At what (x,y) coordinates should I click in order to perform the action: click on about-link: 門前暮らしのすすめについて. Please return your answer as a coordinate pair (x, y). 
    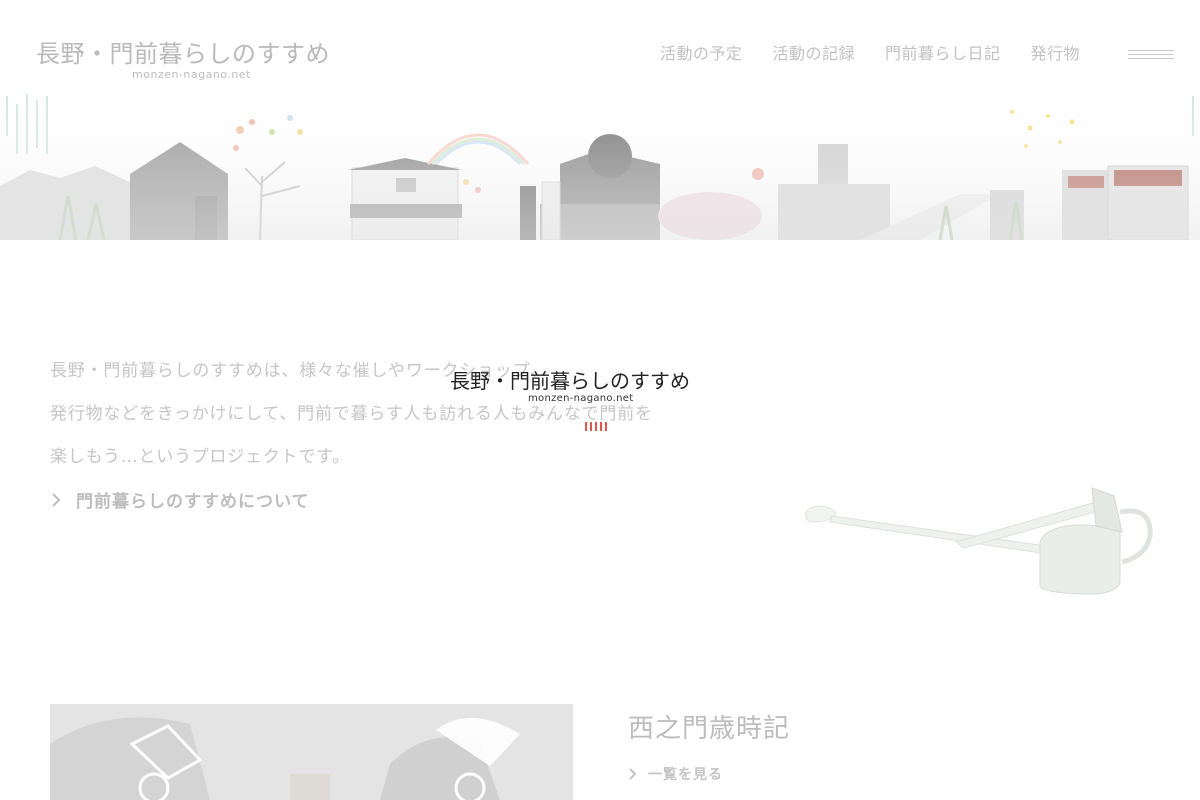
    Looking at the image, I should click on (180, 499).